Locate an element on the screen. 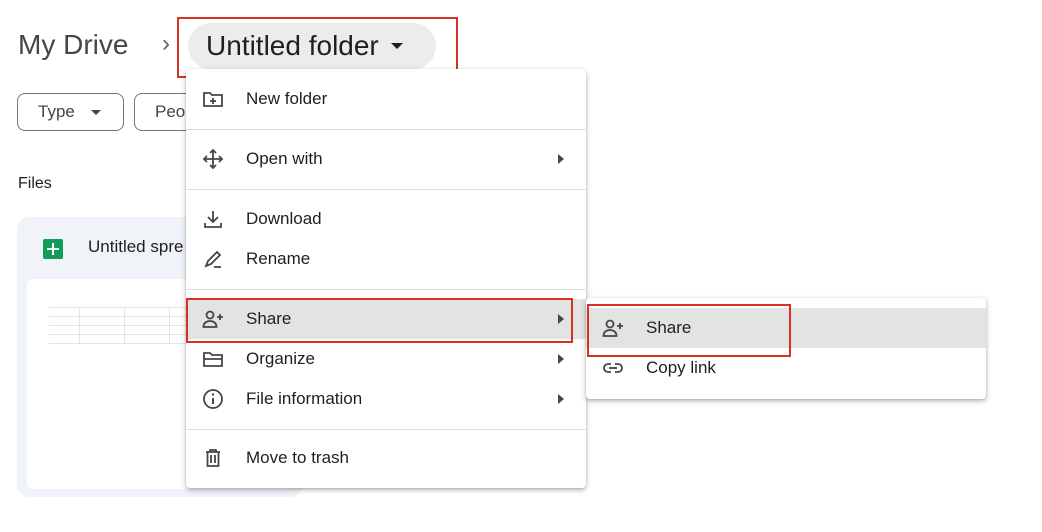  breadcrumb-my-drive: My Drive is located at coordinates (73, 45).